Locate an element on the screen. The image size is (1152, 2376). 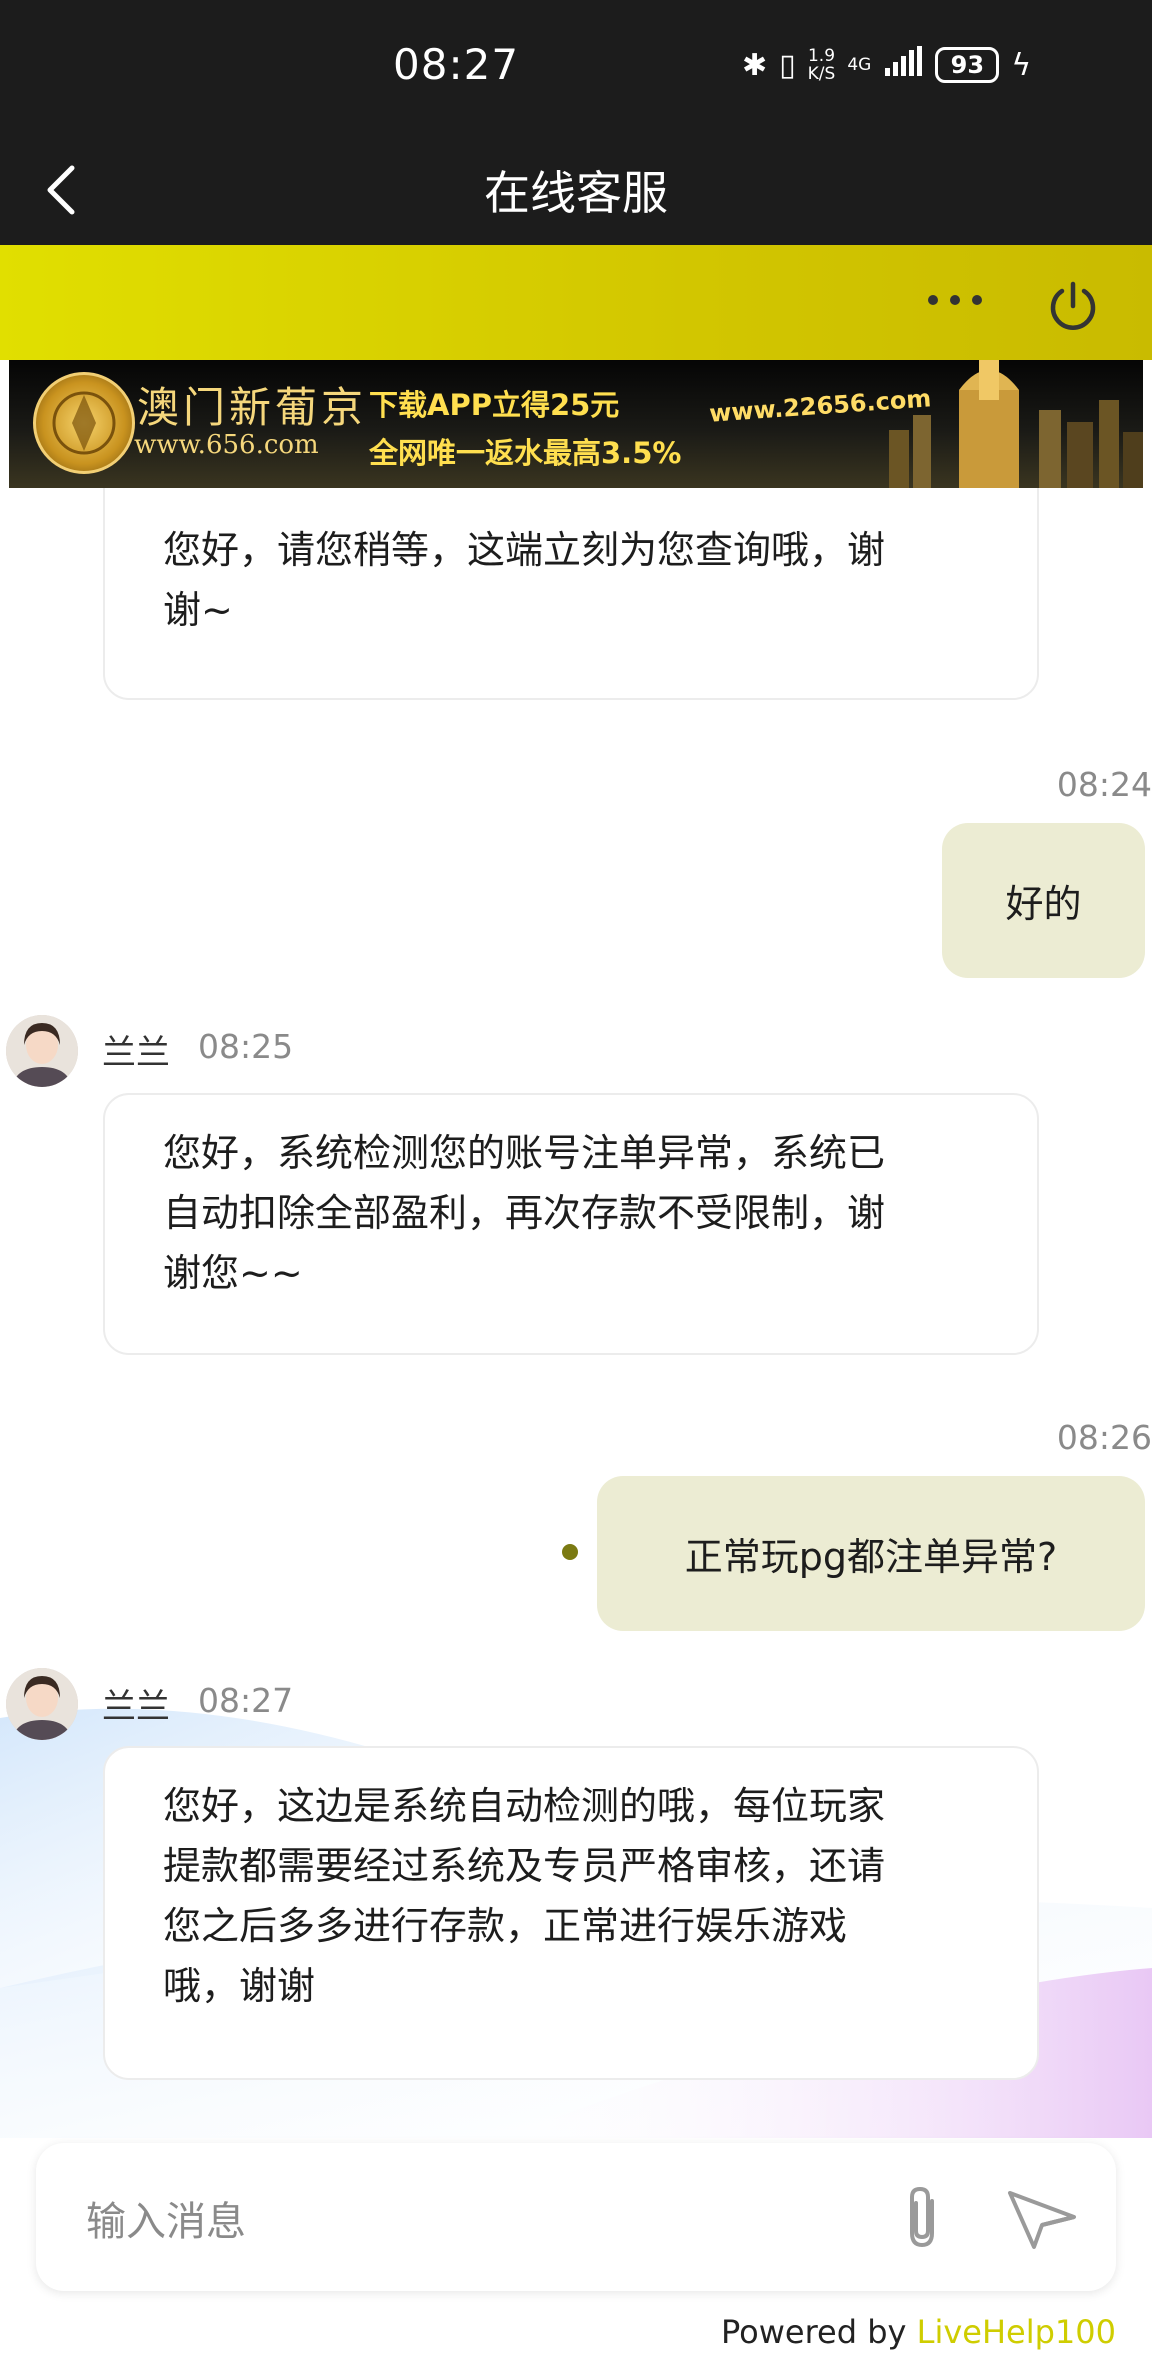
attach-button is located at coordinates (924, 2218).